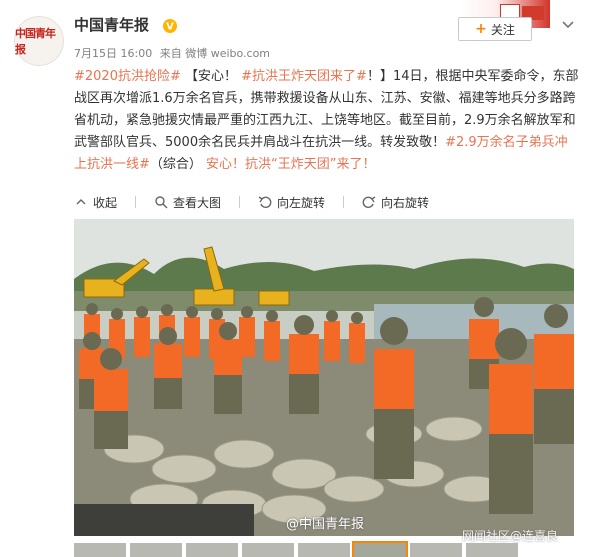 This screenshot has height=557, width=593. What do you see at coordinates (161, 202) in the screenshot?
I see `magnifier-icon` at bounding box center [161, 202].